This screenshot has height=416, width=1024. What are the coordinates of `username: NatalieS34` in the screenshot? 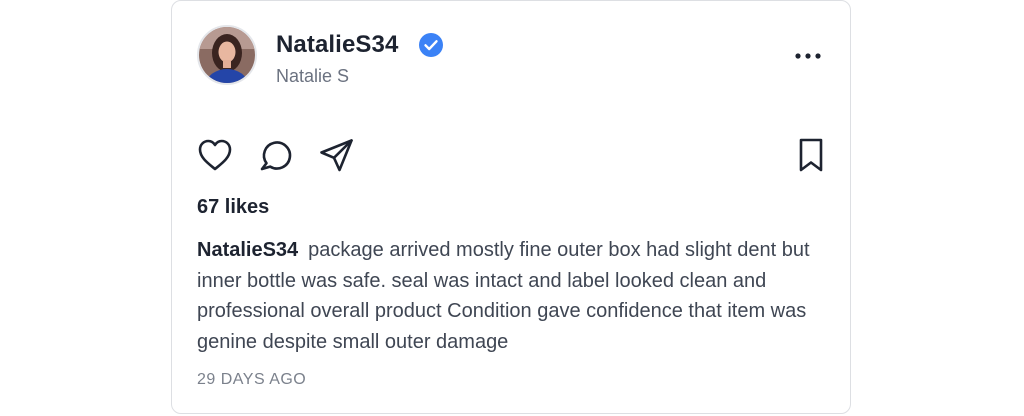 It's located at (337, 45).